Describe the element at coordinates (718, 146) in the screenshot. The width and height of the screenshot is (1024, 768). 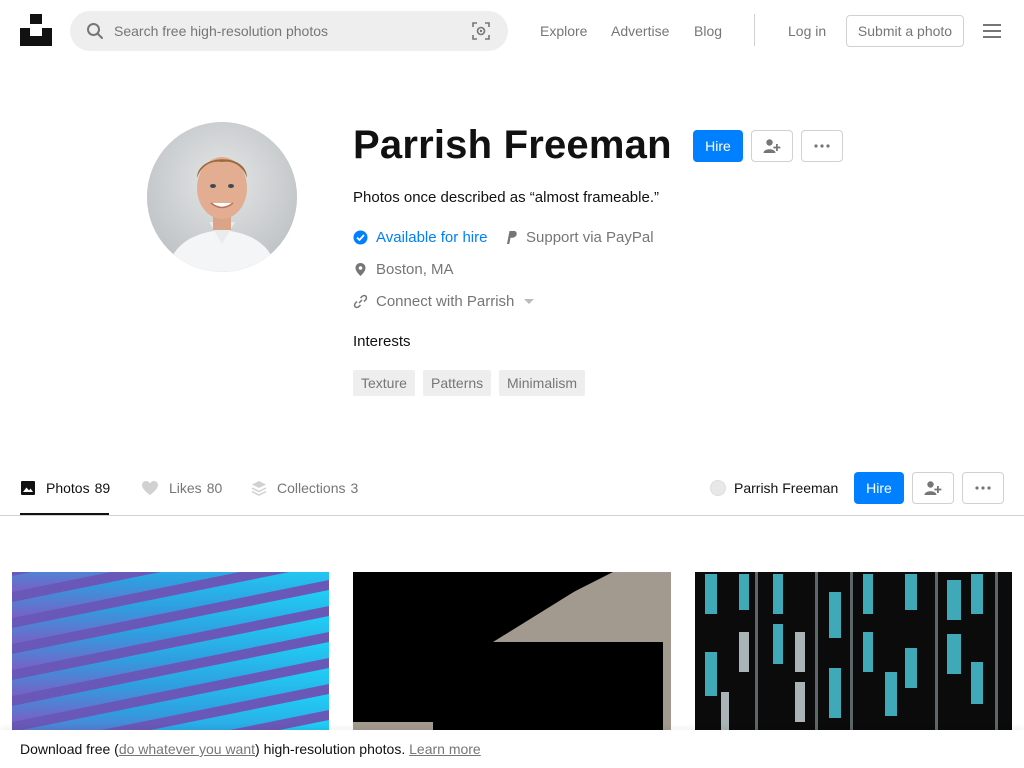
I see `hire-button: Hire` at that location.